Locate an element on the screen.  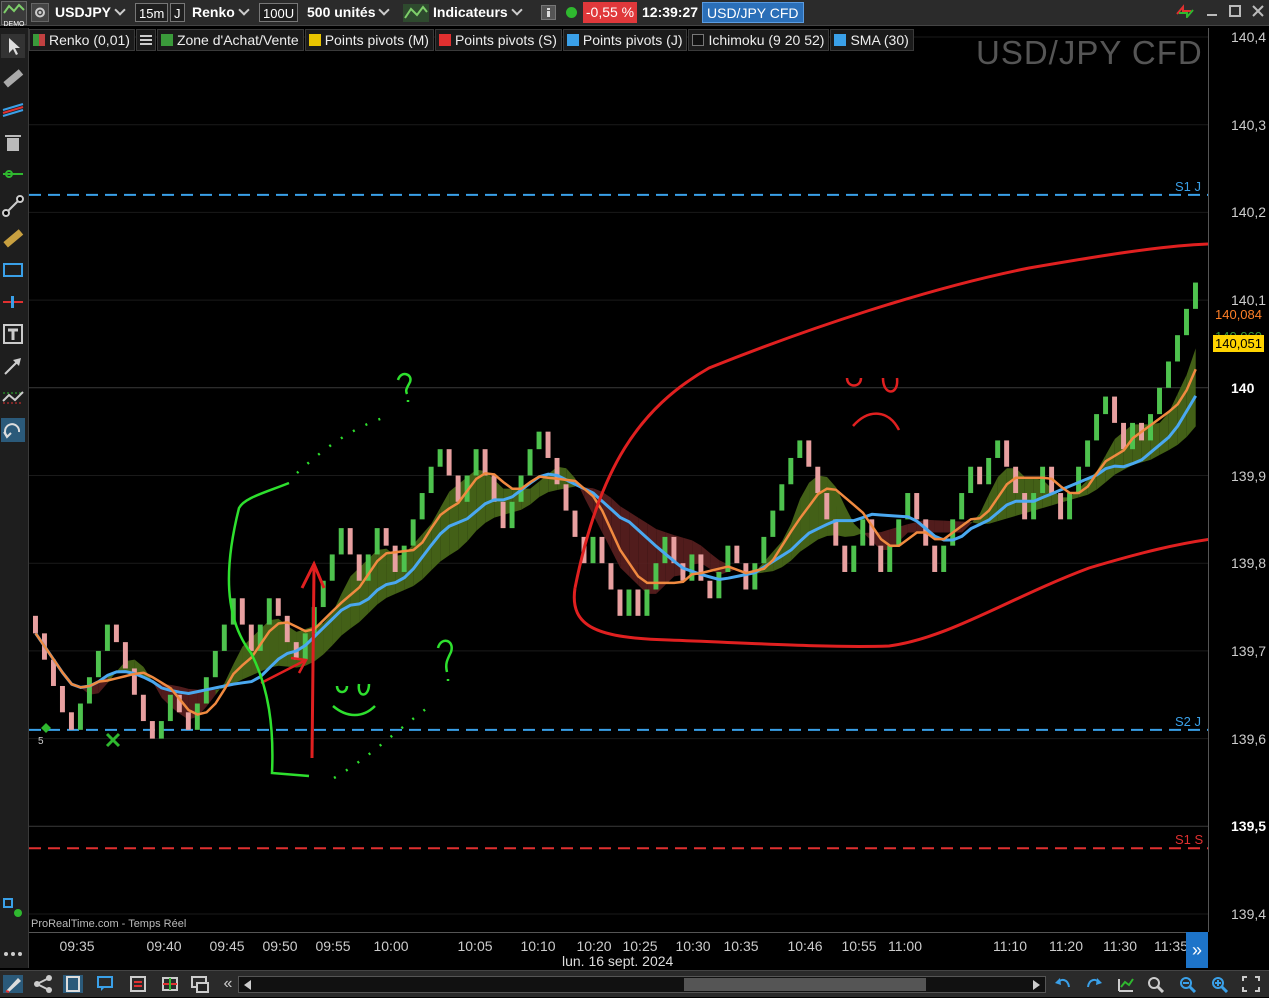
undo-icon is located at coordinates (1062, 983).